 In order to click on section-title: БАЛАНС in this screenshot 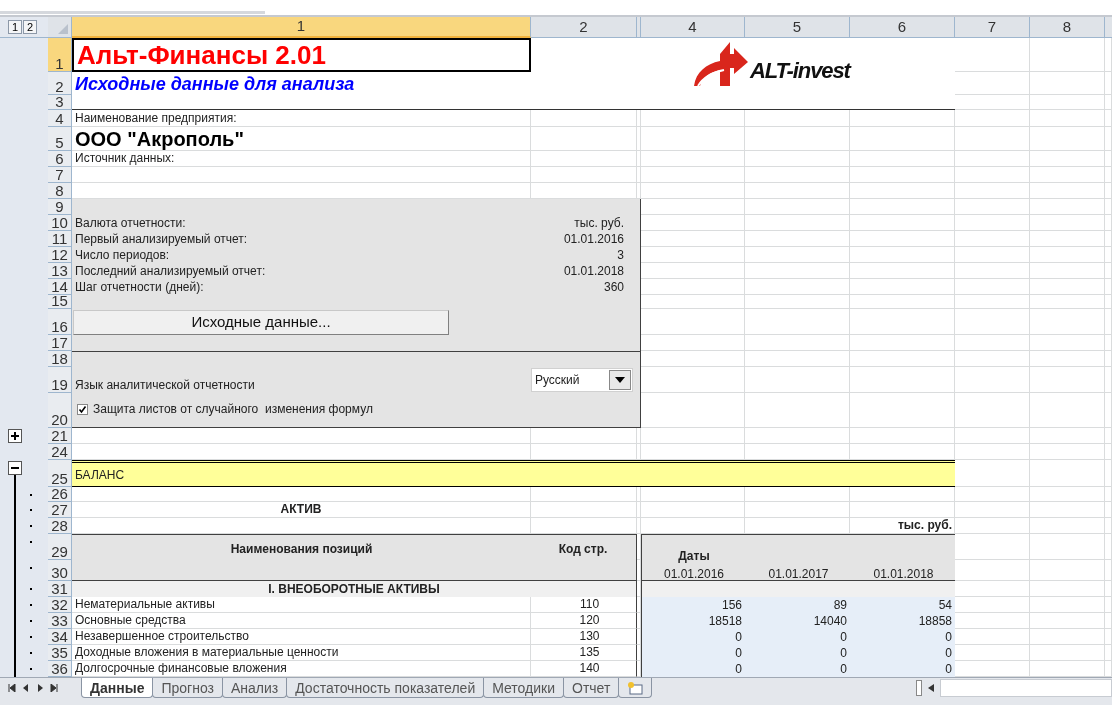, I will do `click(513, 473)`.